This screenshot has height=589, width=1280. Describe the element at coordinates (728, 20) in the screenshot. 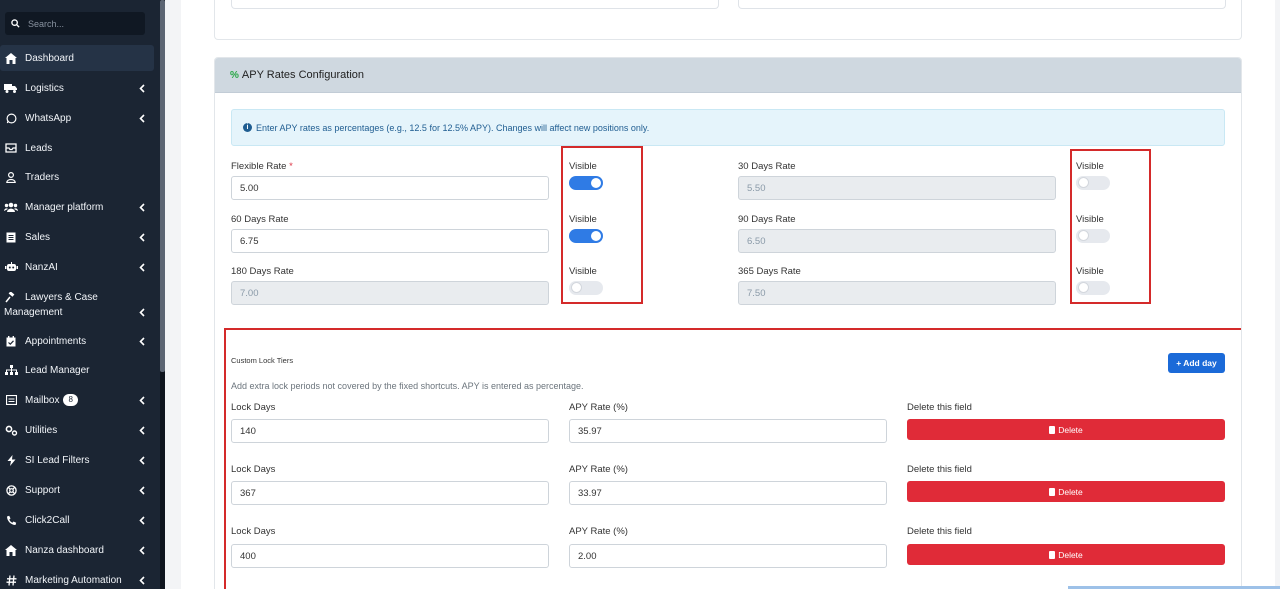

I see `previous-card` at that location.